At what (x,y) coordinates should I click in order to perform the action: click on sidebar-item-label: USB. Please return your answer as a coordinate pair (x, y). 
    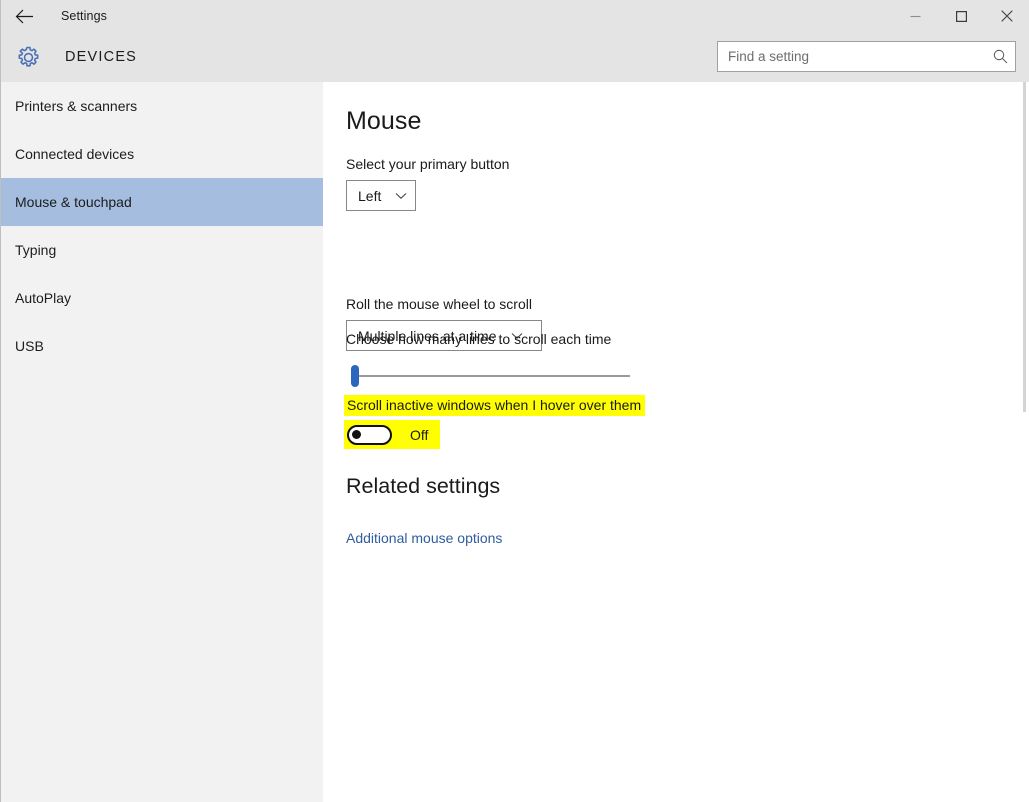
    Looking at the image, I should click on (29, 346).